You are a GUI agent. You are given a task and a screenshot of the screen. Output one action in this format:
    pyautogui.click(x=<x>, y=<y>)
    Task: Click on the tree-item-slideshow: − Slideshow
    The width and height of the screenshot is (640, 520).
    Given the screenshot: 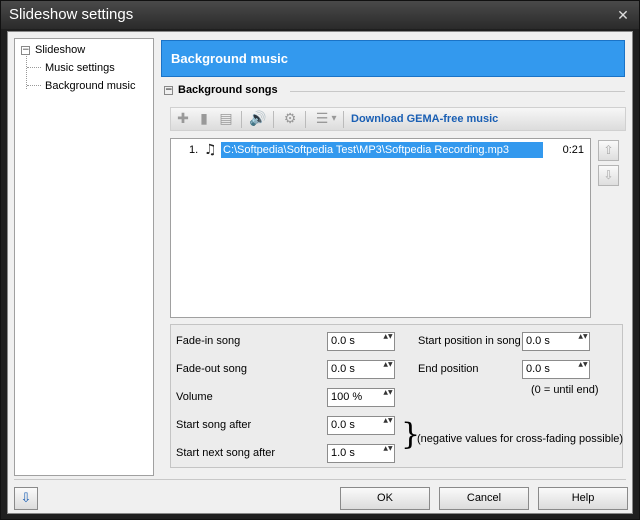 What is the action you would take?
    pyautogui.click(x=53, y=50)
    